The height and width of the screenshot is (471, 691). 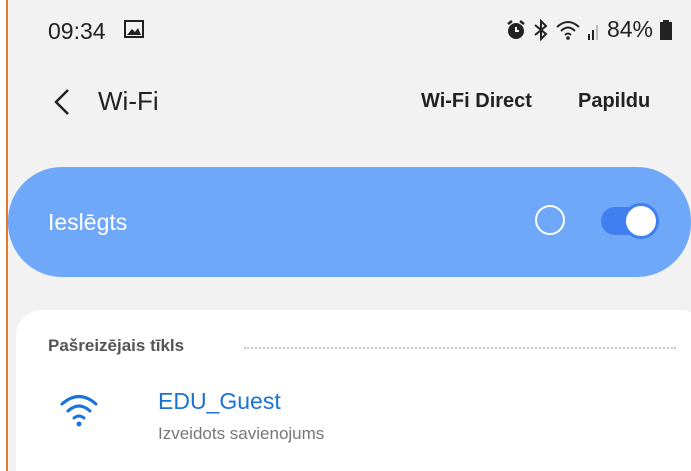 I want to click on wifi-signal-icon, so click(x=568, y=30).